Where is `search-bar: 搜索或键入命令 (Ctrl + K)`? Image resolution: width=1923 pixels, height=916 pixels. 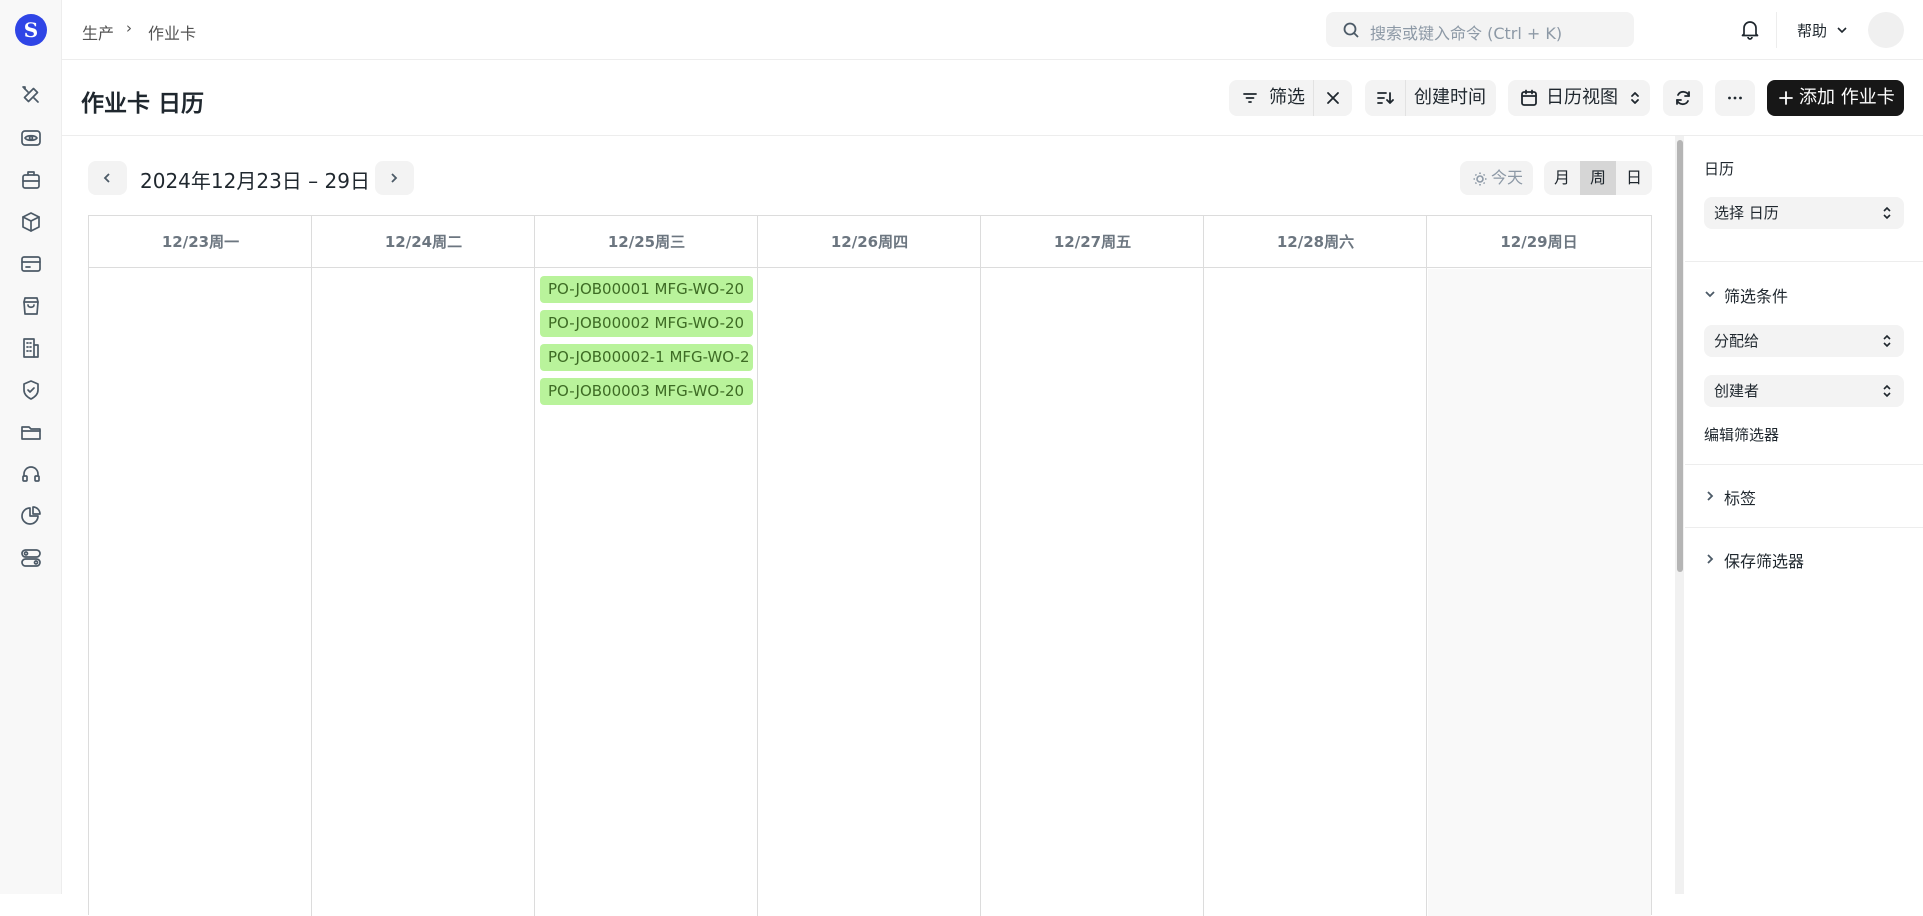
search-bar: 搜索或键入命令 (Ctrl + K) is located at coordinates (1480, 29).